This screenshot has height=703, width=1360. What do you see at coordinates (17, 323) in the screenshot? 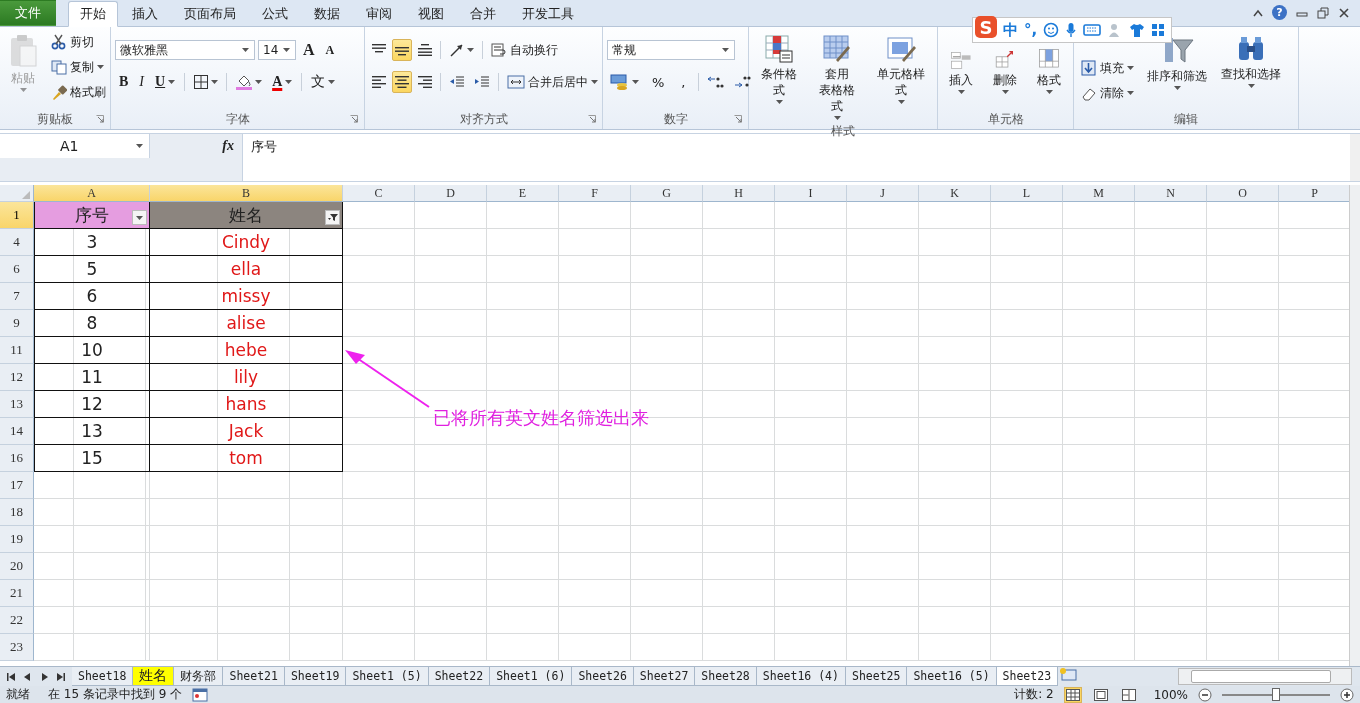
I see `row-header: 9` at bounding box center [17, 323].